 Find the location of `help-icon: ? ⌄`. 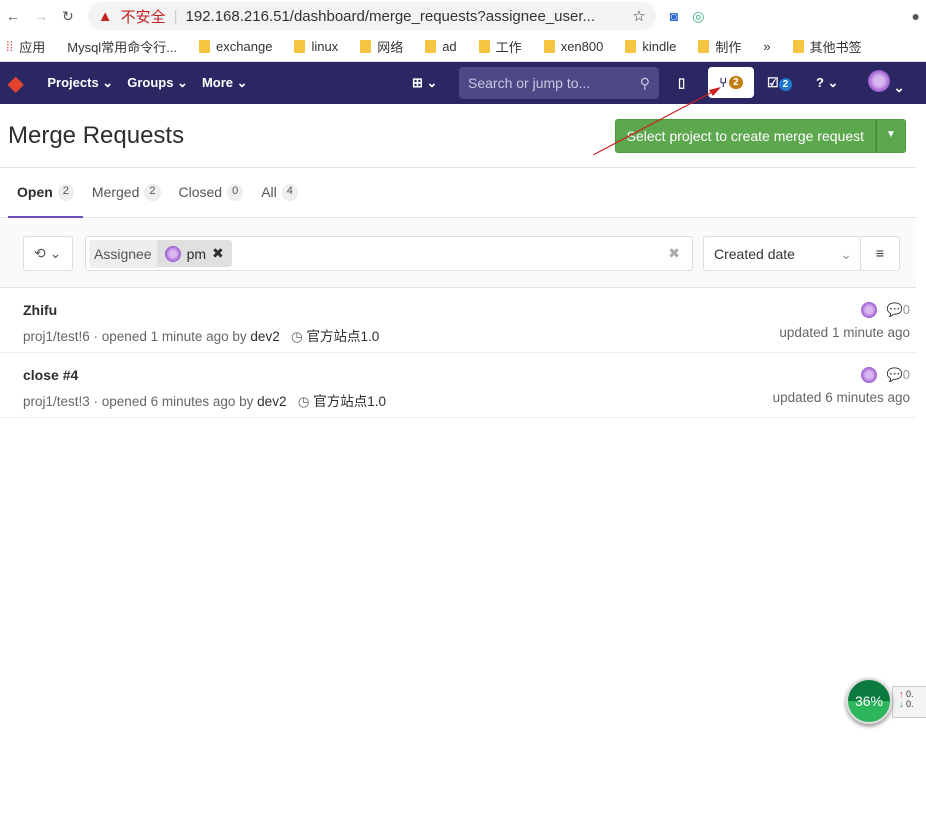

help-icon: ? ⌄ is located at coordinates (827, 83).